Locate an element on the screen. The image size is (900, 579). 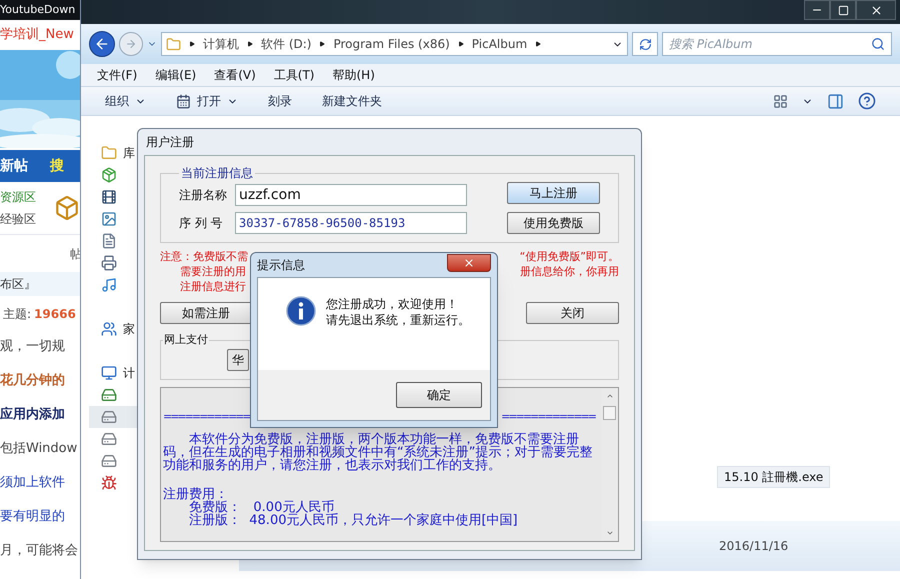
fee-line: 注册版： 48.00元人民币，只允许一个家庭中使用[中国] is located at coordinates (353, 520).